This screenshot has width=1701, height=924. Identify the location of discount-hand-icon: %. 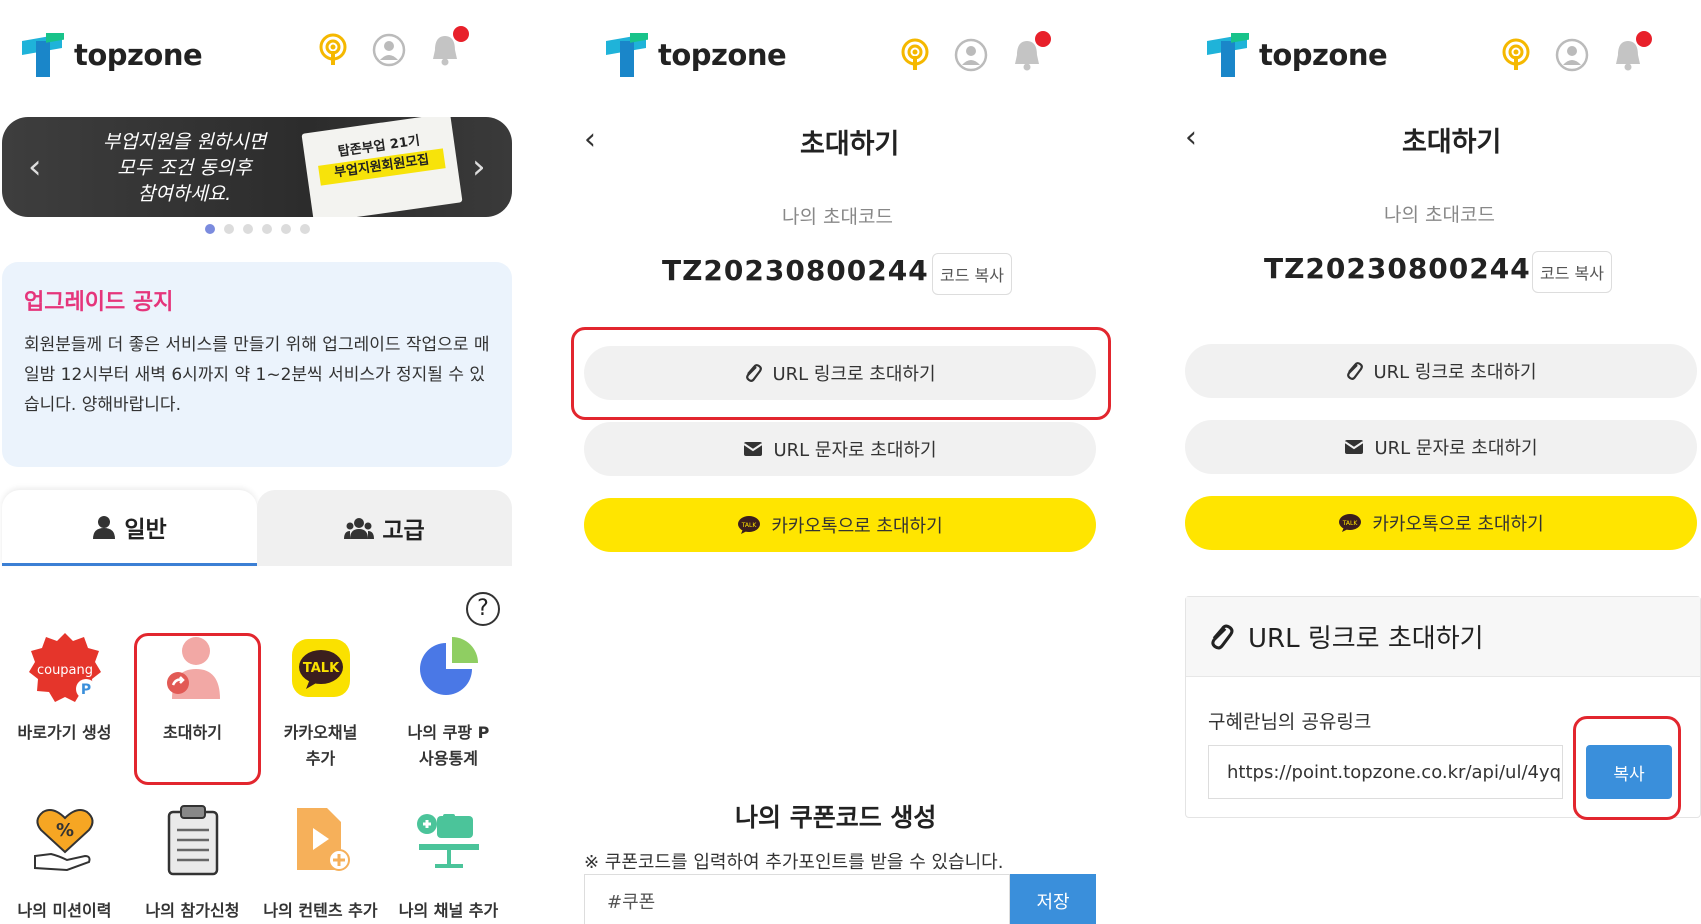
(65, 840).